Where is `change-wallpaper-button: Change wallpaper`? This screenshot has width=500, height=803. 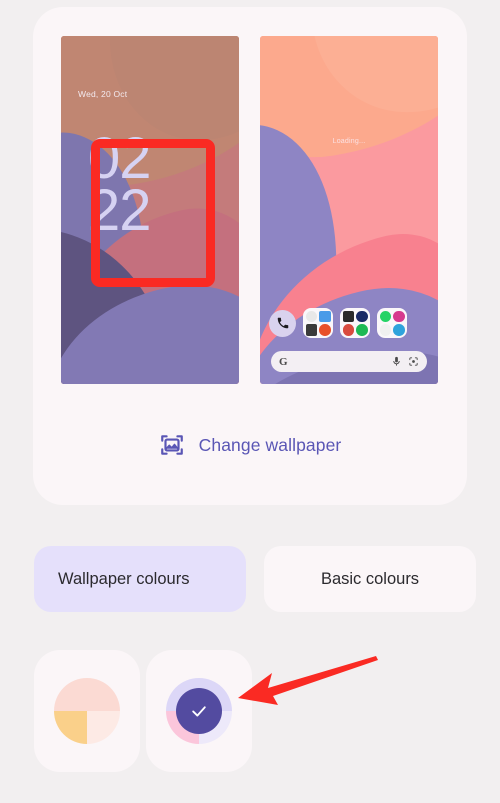
change-wallpaper-button: Change wallpaper is located at coordinates (250, 445).